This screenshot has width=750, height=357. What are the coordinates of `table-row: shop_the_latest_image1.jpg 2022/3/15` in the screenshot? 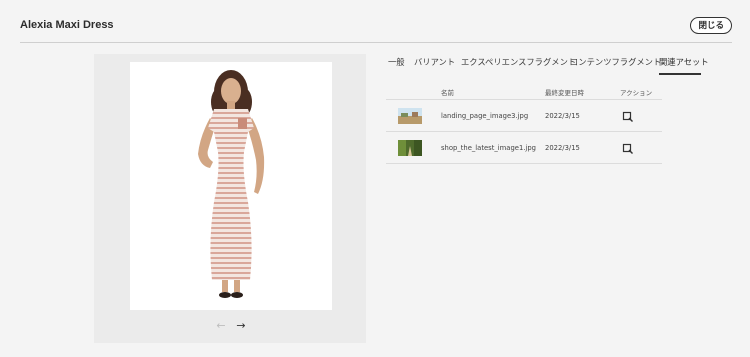 It's located at (524, 148).